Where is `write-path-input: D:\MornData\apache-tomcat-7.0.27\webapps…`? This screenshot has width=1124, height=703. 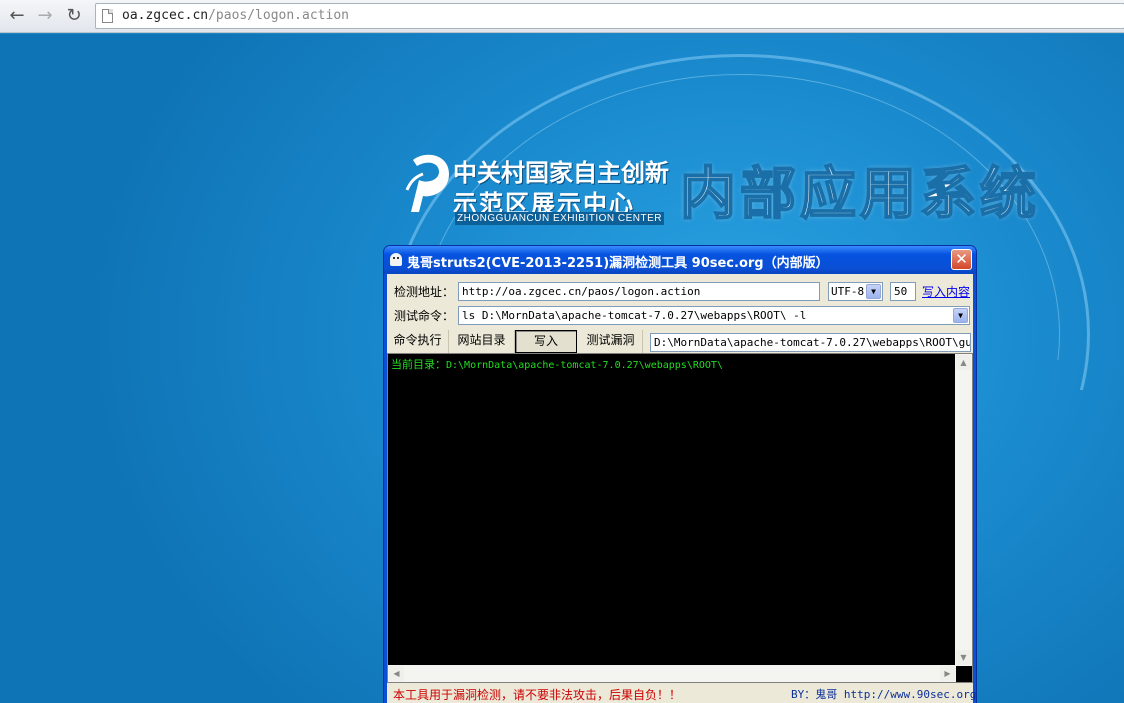
write-path-input: D:\MornData\apache-tomcat-7.0.27\webapps… is located at coordinates (810, 342).